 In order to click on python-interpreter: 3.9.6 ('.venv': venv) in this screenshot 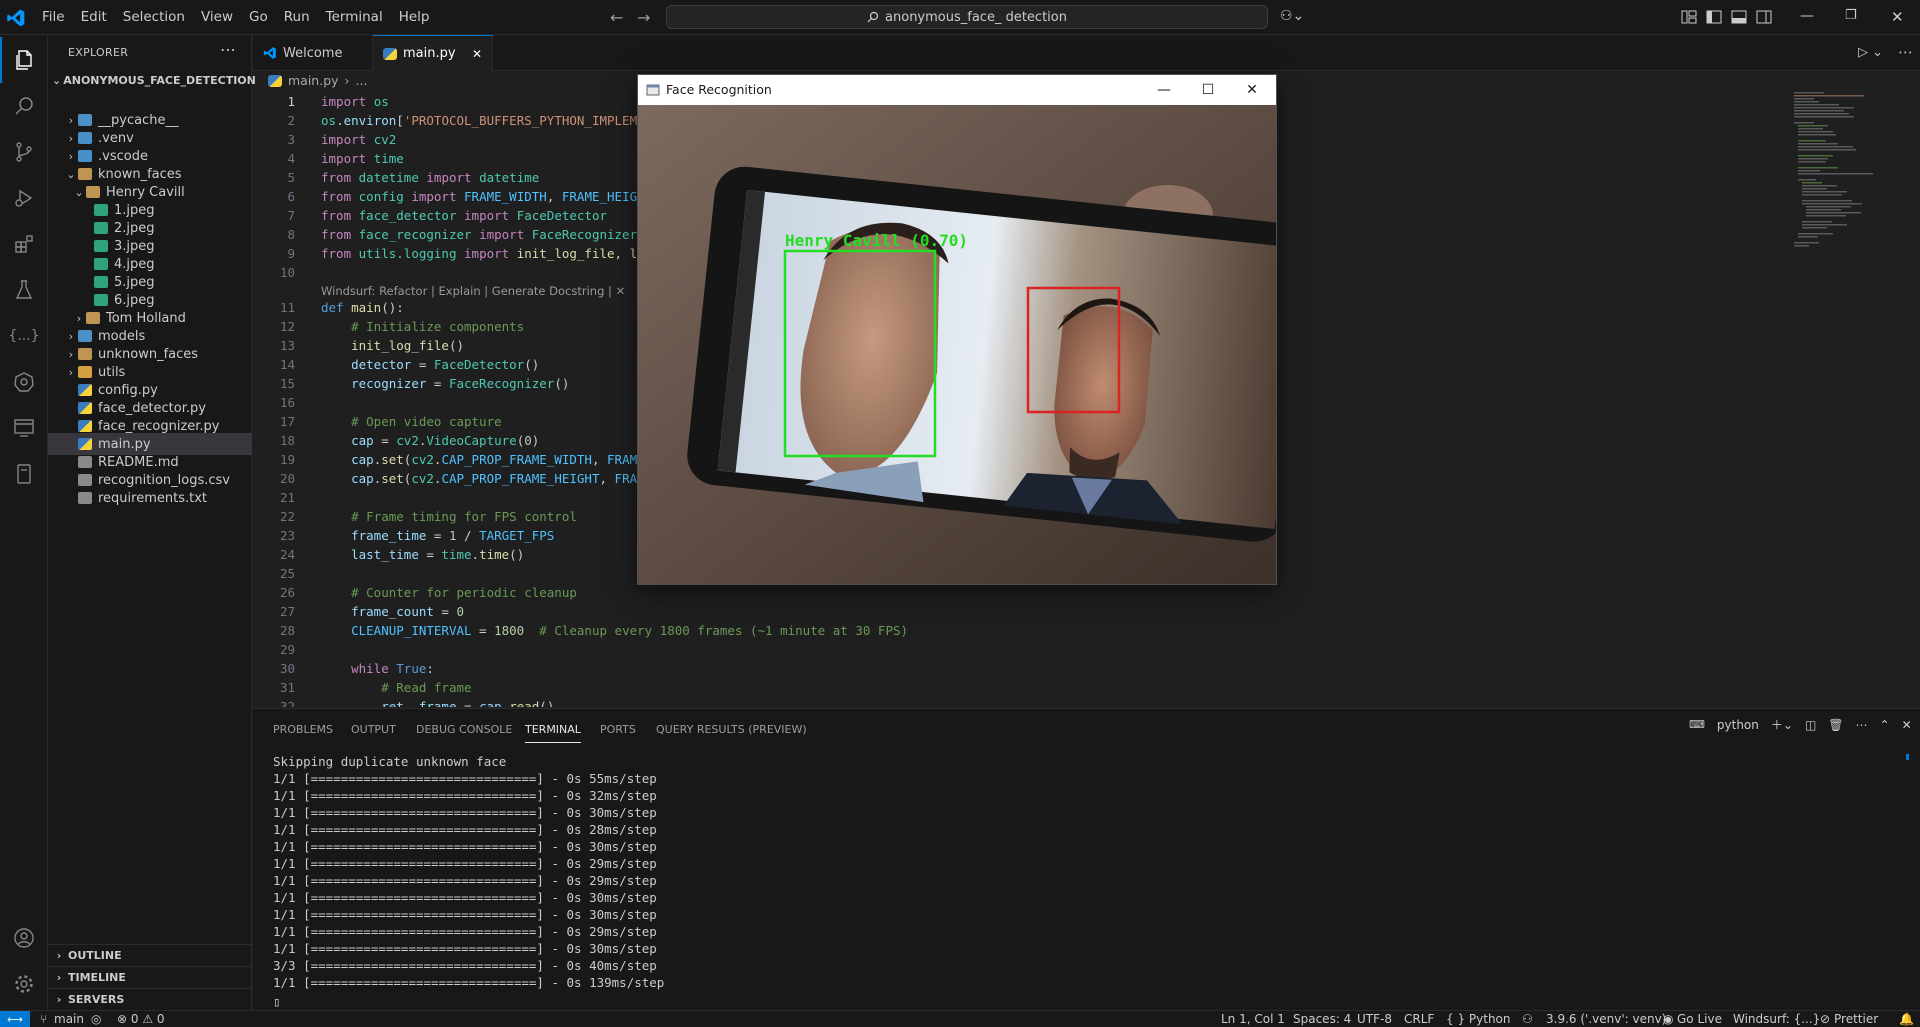, I will do `click(1606, 1019)`.